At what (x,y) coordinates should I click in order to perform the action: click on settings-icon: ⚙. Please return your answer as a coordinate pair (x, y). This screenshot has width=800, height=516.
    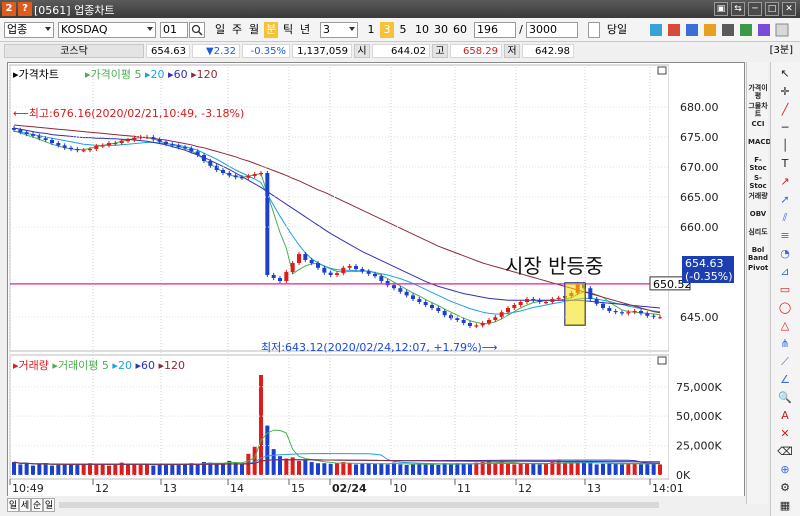
    Looking at the image, I should click on (785, 488).